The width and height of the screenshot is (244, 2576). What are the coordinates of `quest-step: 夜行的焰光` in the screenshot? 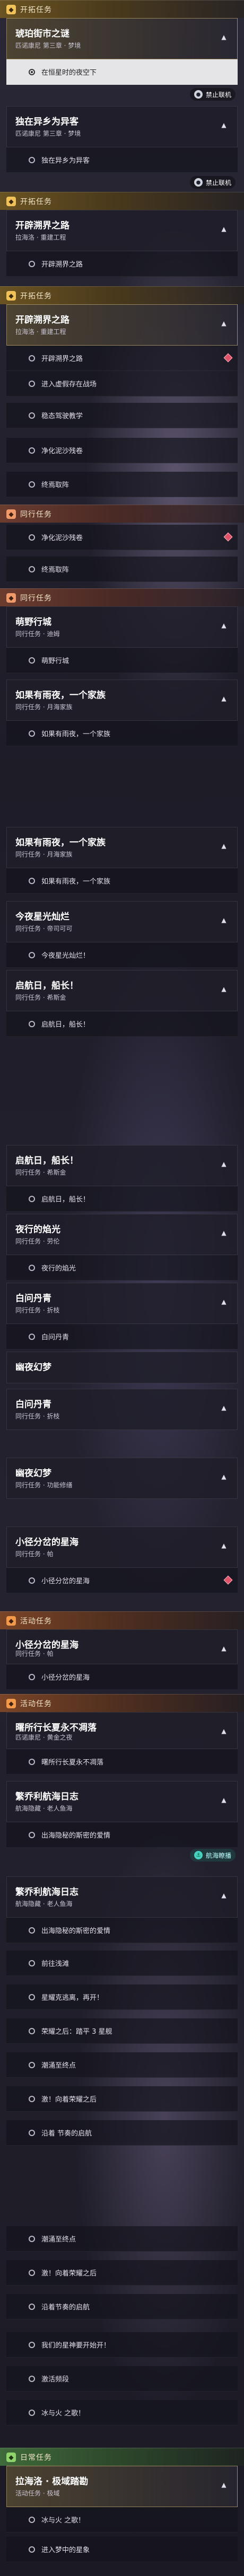 It's located at (122, 1268).